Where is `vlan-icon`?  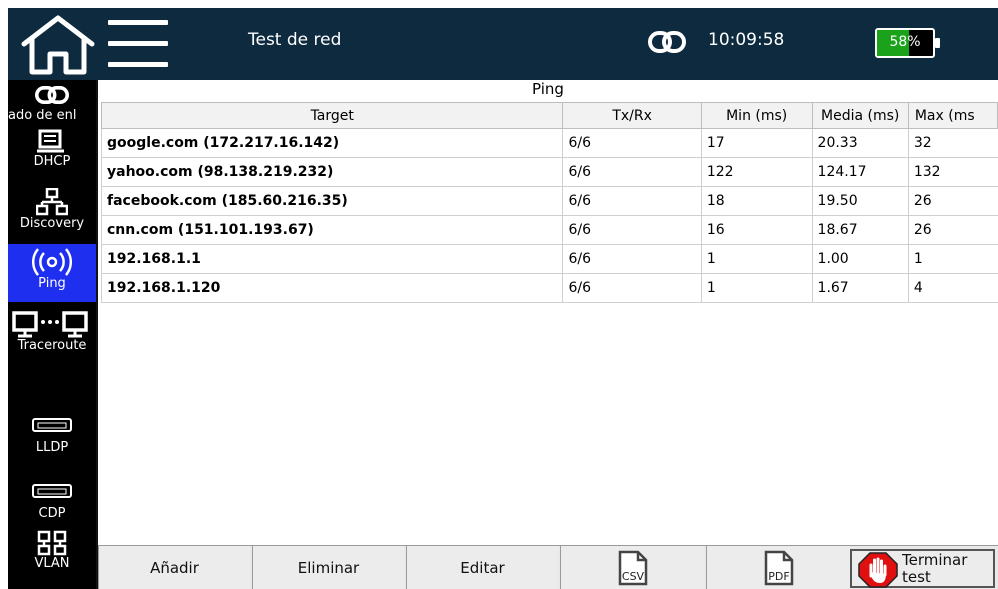 vlan-icon is located at coordinates (52, 543).